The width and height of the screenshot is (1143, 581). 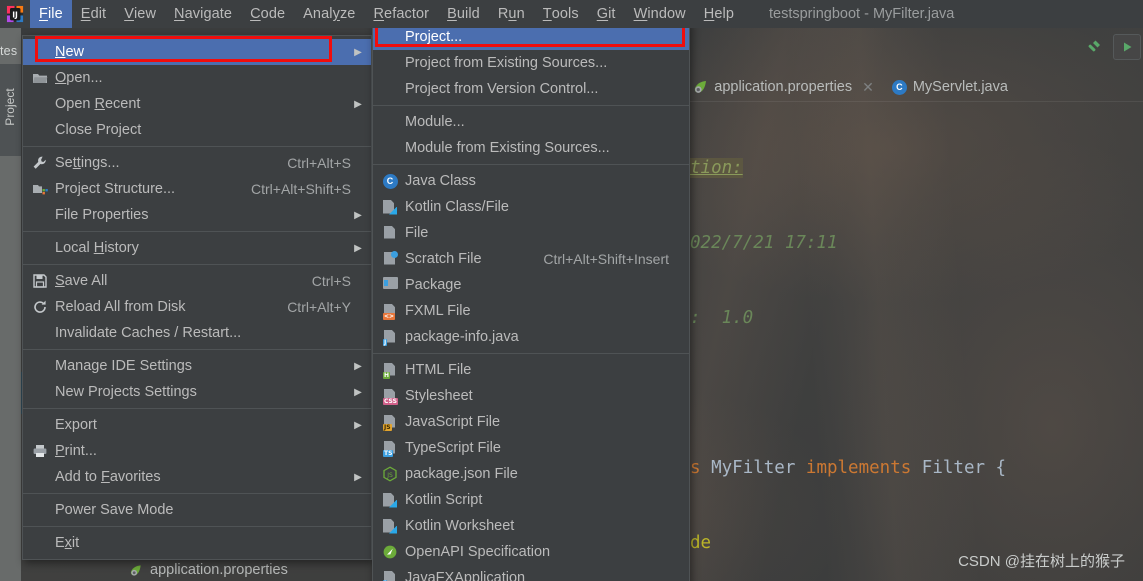 I want to click on menu-item-shortcut: Ctrl+Alt+S, so click(x=319, y=163).